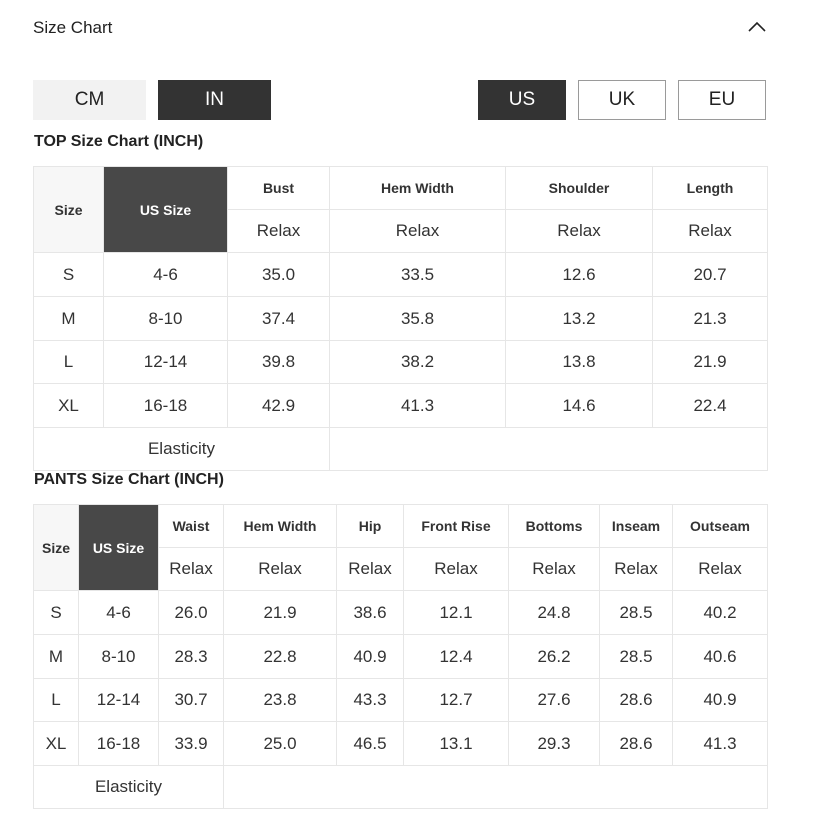  What do you see at coordinates (456, 743) in the screenshot?
I see `table-cell: 13.1` at bounding box center [456, 743].